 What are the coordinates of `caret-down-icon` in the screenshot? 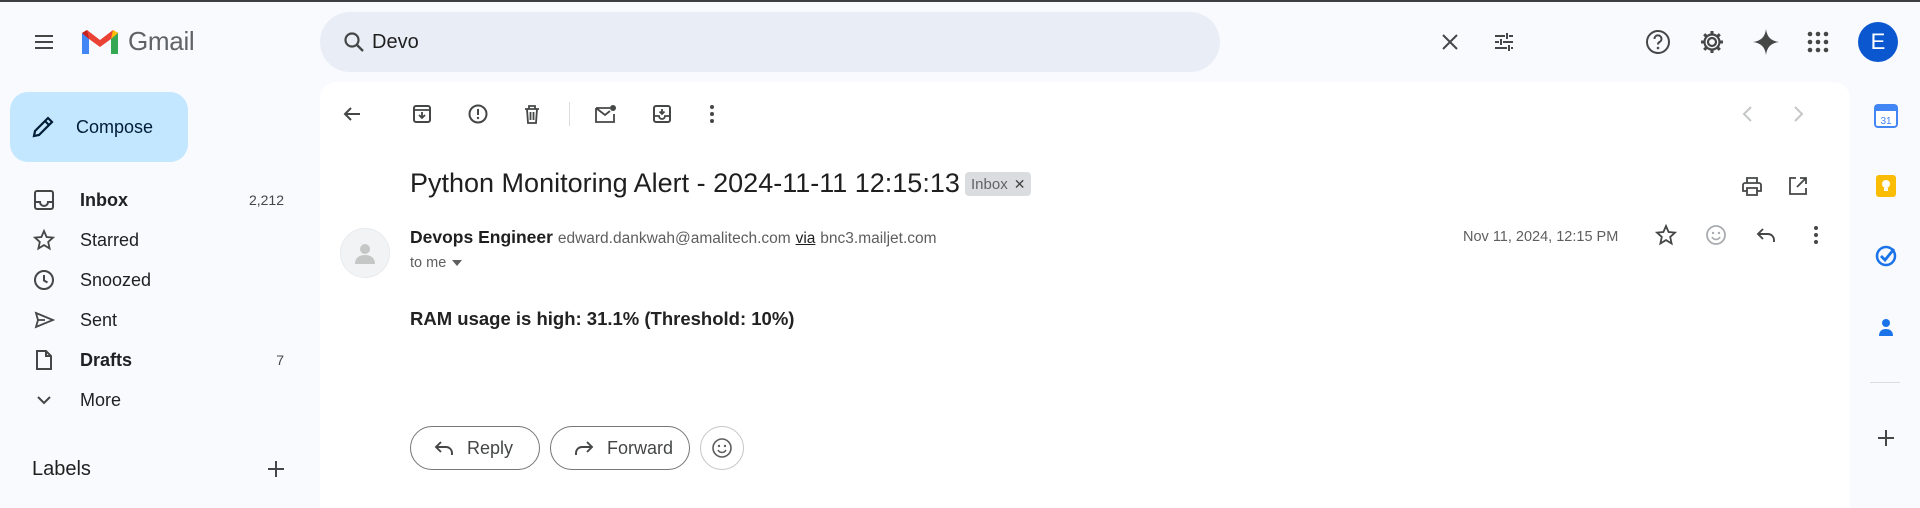 It's located at (457, 263).